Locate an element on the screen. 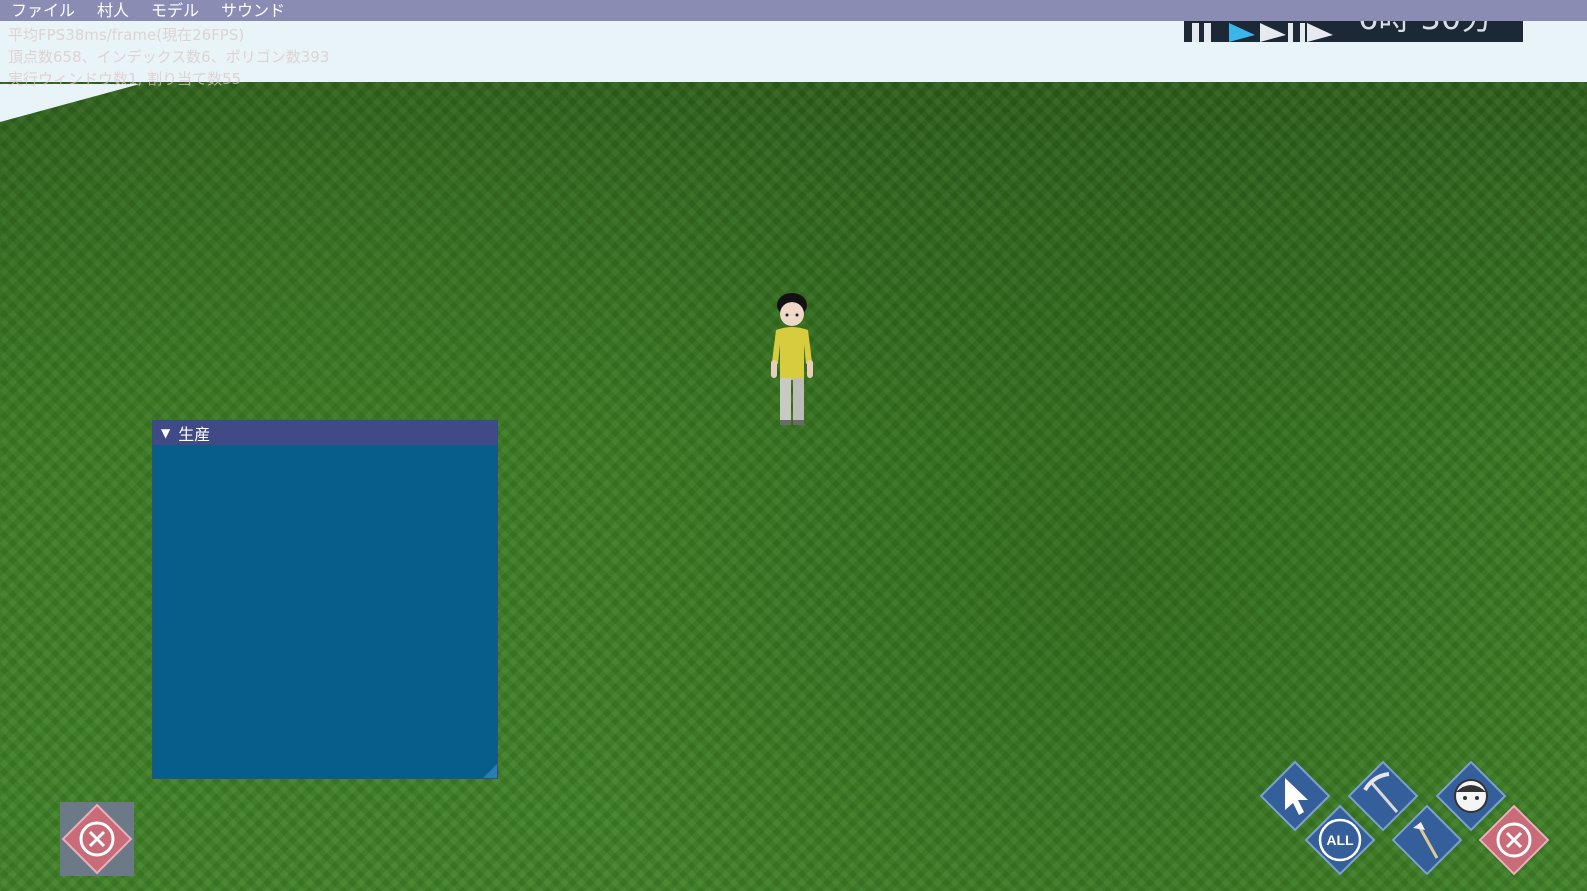 The height and width of the screenshot is (891, 1587). fast-forward-icon is located at coordinates (1276, 32).